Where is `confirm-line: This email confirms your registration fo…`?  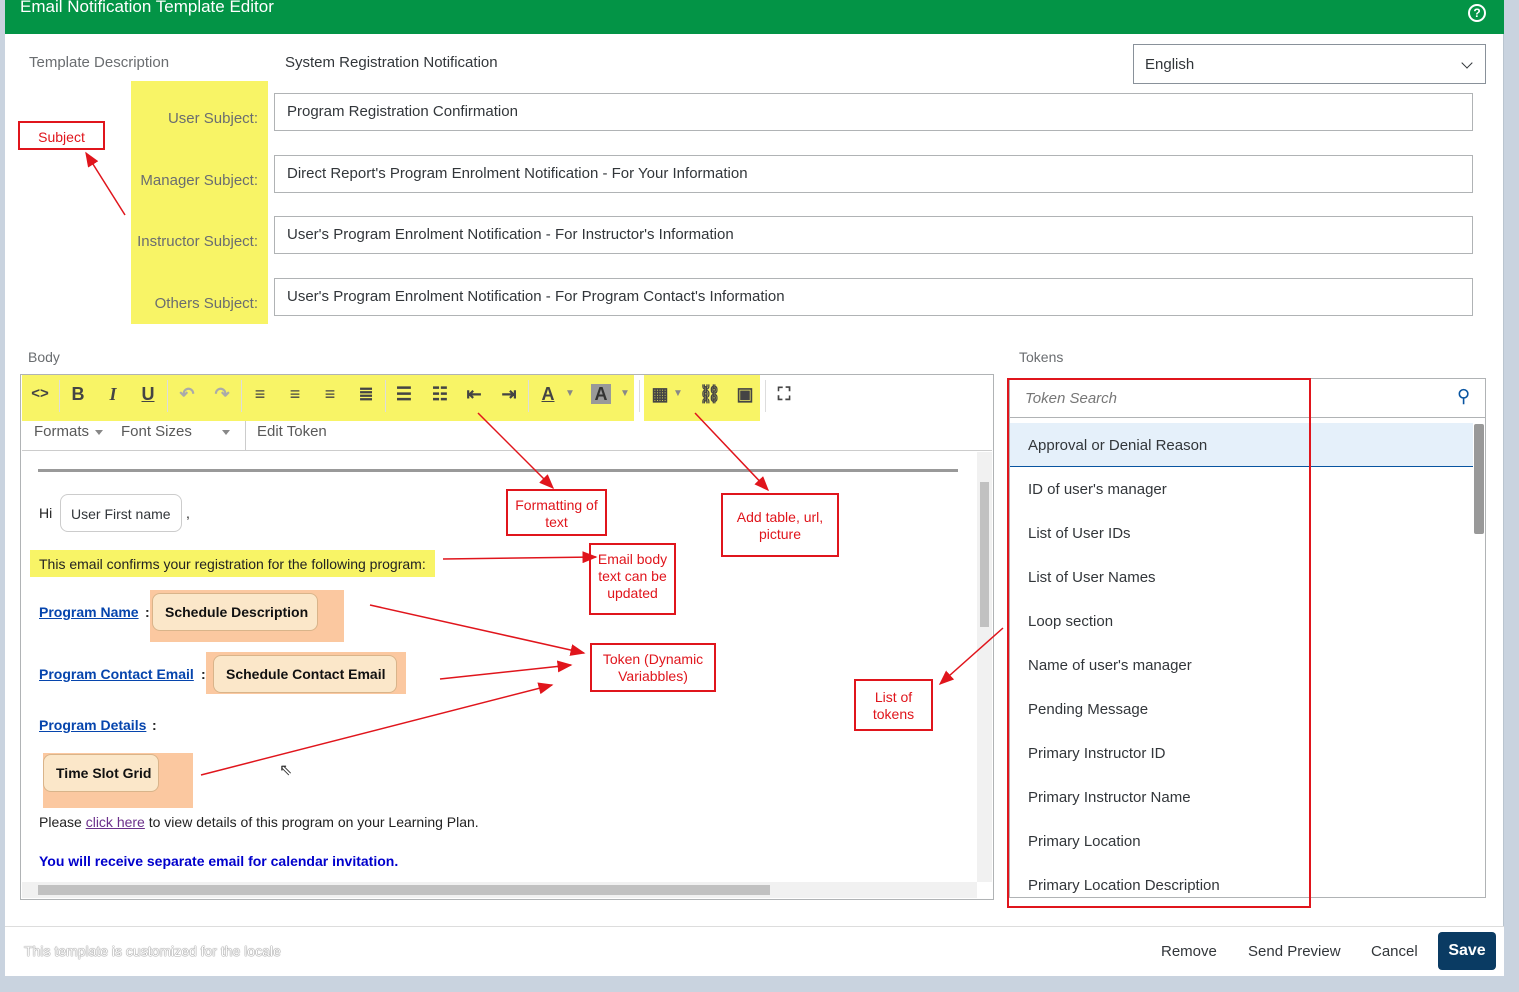 confirm-line: This email confirms your registration fo… is located at coordinates (232, 564).